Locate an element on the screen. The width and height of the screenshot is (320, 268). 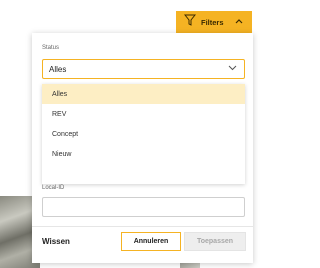
status-option-alles: Alles is located at coordinates (143, 94).